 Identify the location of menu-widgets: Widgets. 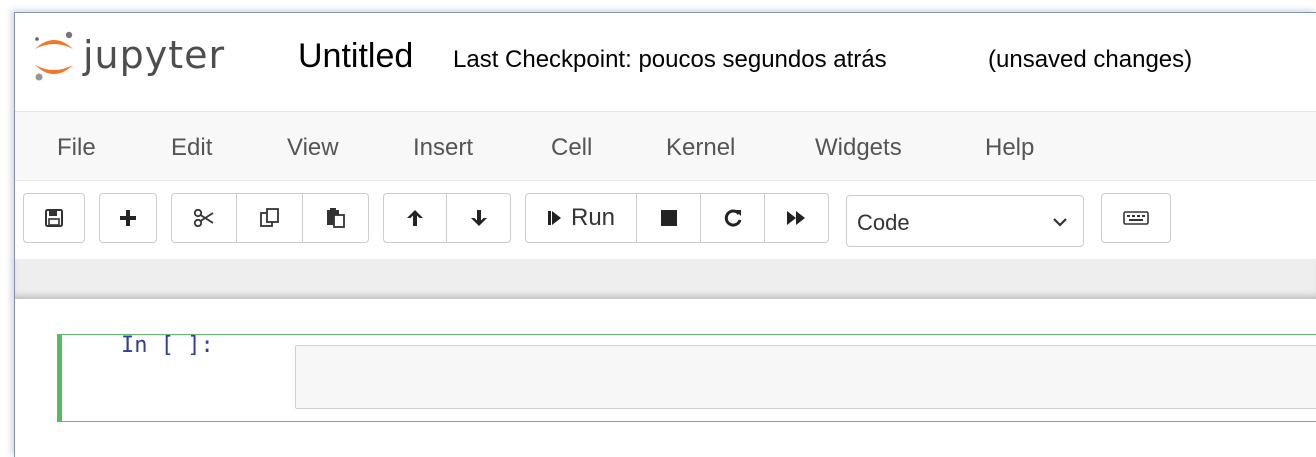
(858, 148).